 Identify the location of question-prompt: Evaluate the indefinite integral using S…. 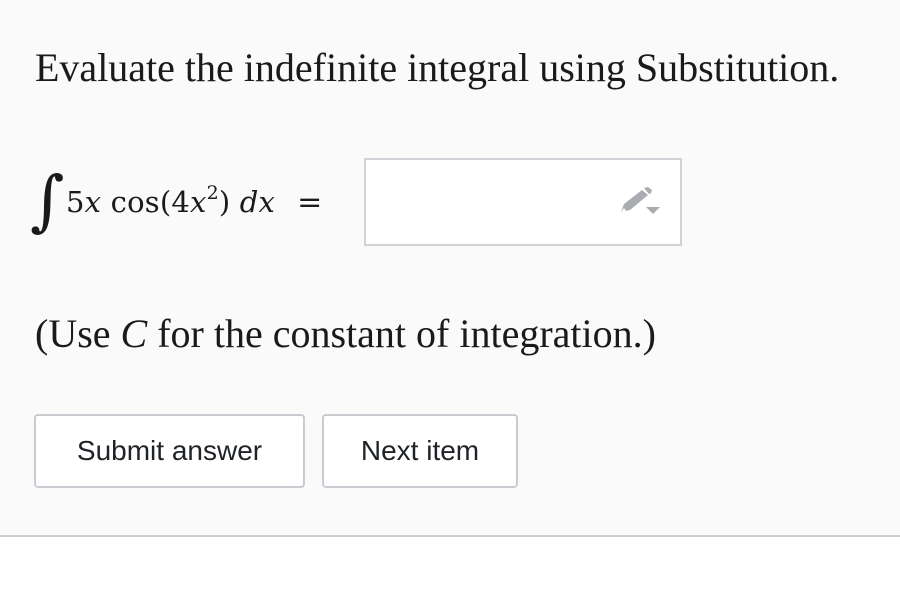
(437, 67).